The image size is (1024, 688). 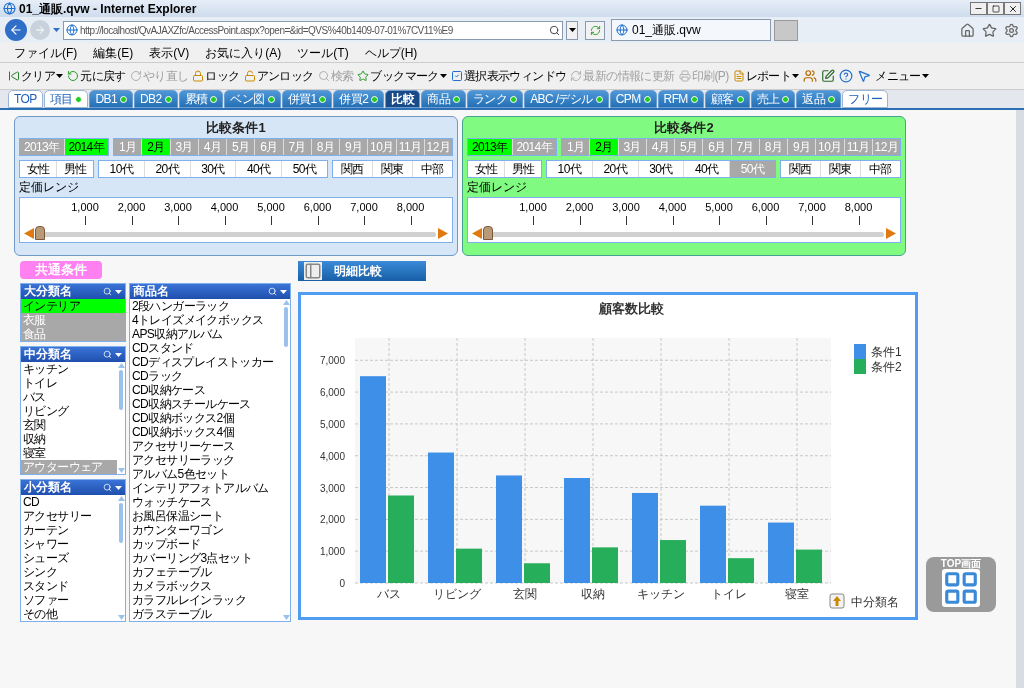 What do you see at coordinates (332, 361) in the screenshot?
I see `axis-label: 7,000` at bounding box center [332, 361].